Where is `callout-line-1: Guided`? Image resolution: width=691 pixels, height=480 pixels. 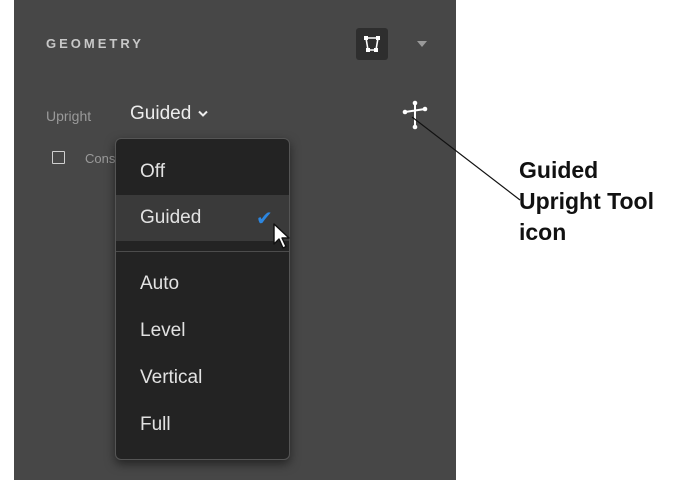 callout-line-1: Guided is located at coordinates (559, 170).